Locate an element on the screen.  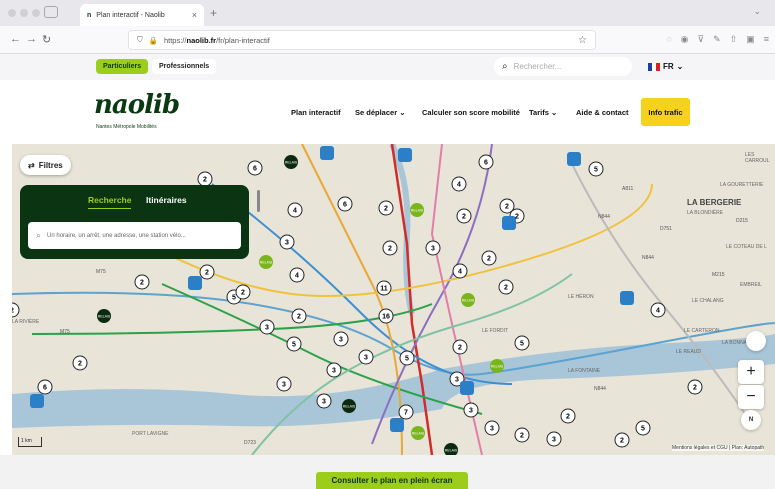
place-label: LE CARTERON is located at coordinates (702, 331).